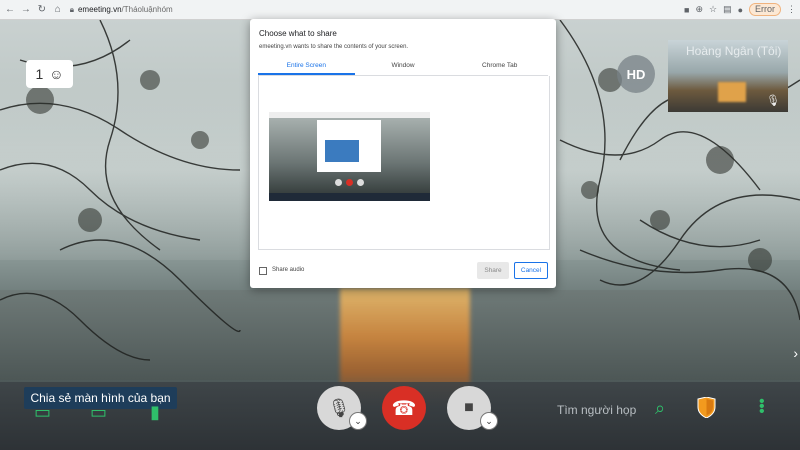  What do you see at coordinates (728, 76) in the screenshot?
I see `self-video-tile: Hoàng Ngân (Tôi) 🎙︎` at bounding box center [728, 76].